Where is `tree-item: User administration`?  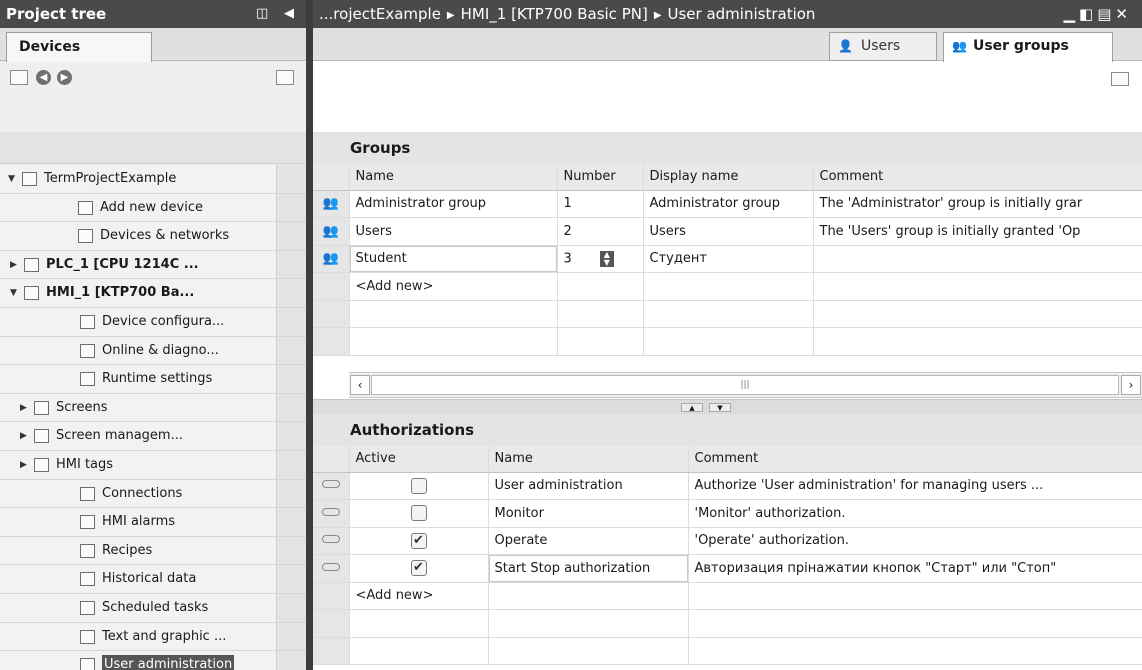
tree-item: User administration is located at coordinates (153, 660).